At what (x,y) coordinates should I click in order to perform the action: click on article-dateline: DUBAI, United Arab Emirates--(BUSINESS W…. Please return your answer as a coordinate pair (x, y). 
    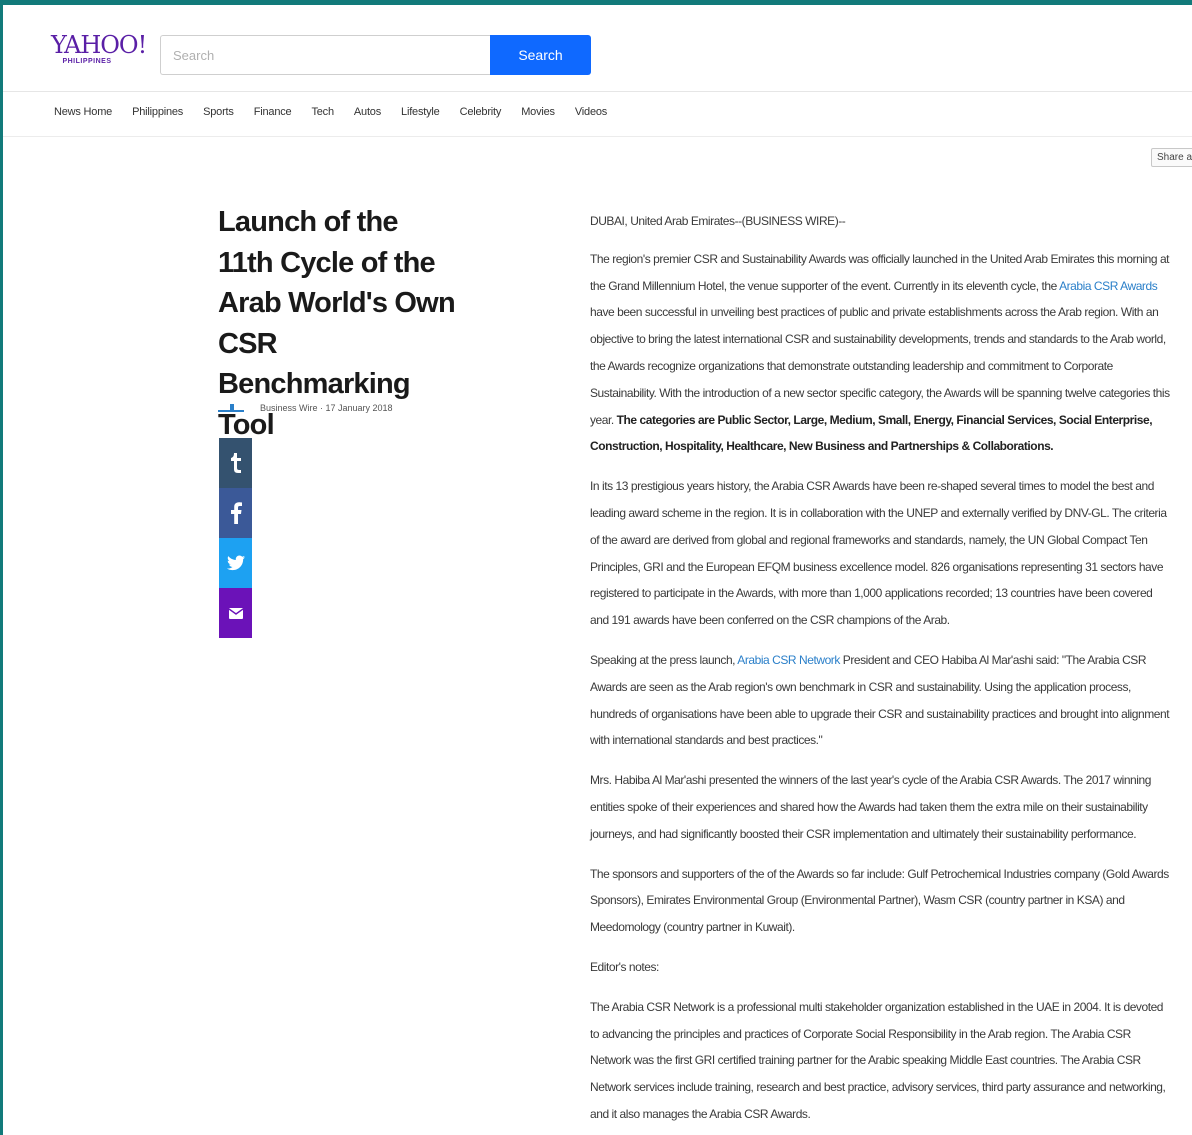
    Looking at the image, I should click on (718, 221).